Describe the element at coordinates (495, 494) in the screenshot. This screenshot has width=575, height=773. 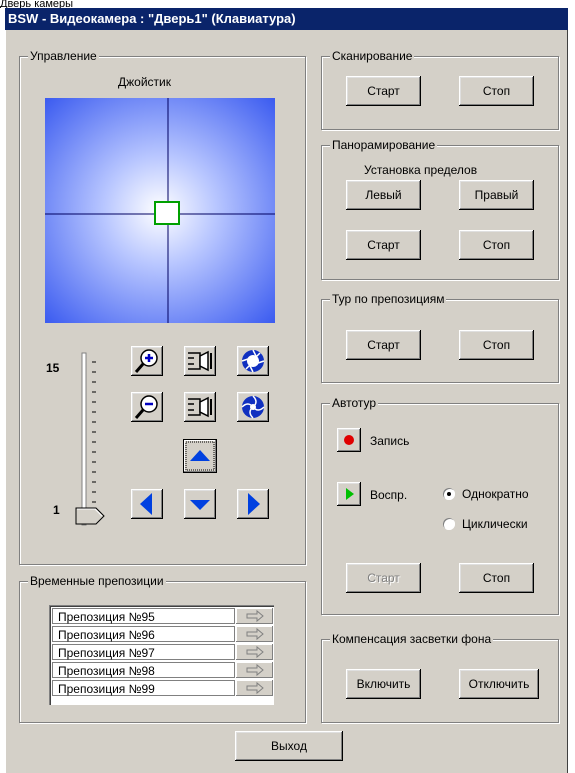
I see `radio-once-label: Однократно` at that location.